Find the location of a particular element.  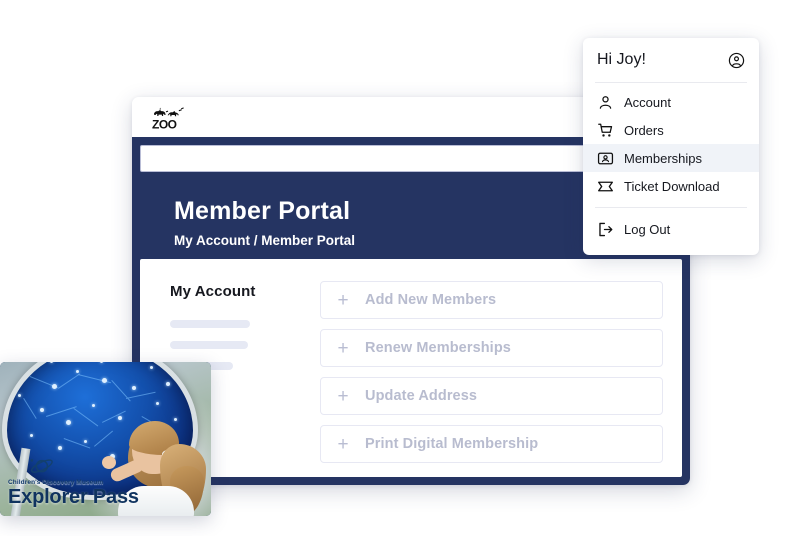

menu-item-label: Memberships is located at coordinates (663, 158).